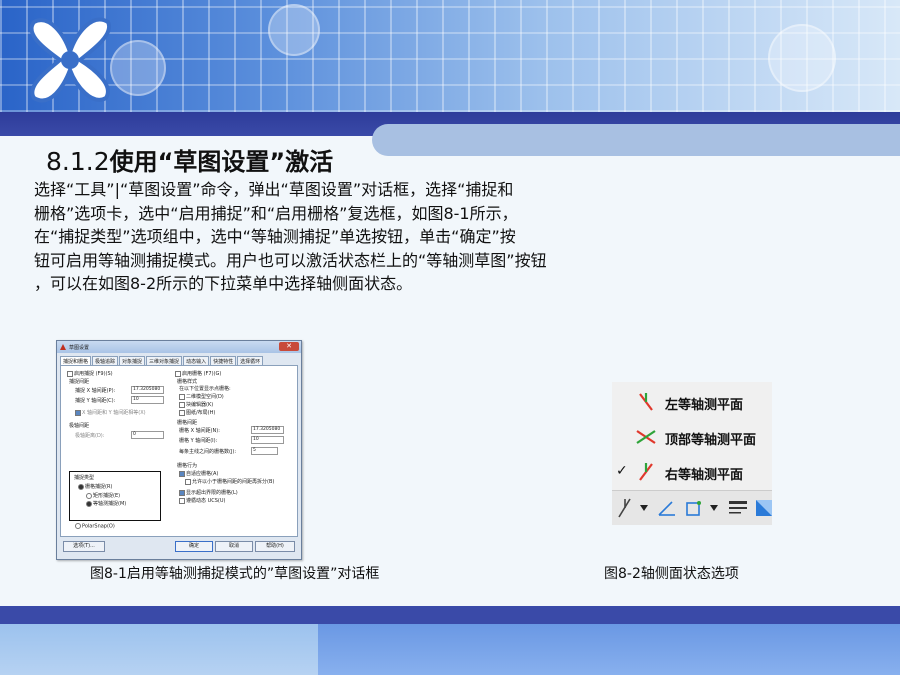  What do you see at coordinates (95, 486) in the screenshot?
I see `grid-snap-radio: 栅格捕捉(R)` at bounding box center [95, 486].